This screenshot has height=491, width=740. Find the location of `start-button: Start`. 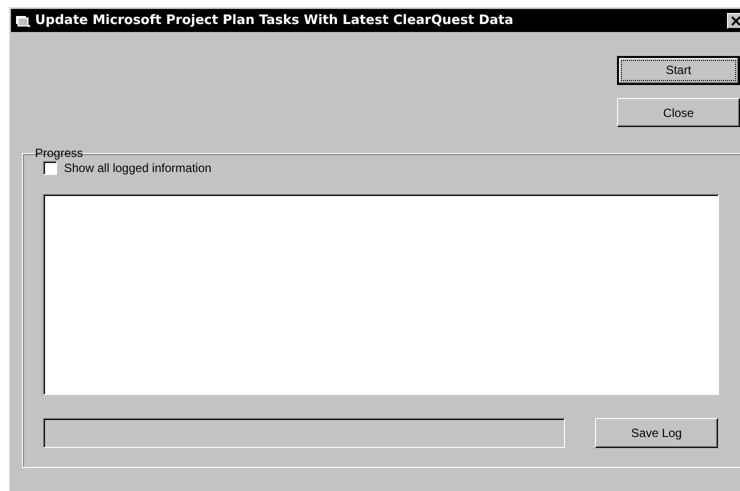

start-button: Start is located at coordinates (678, 70).